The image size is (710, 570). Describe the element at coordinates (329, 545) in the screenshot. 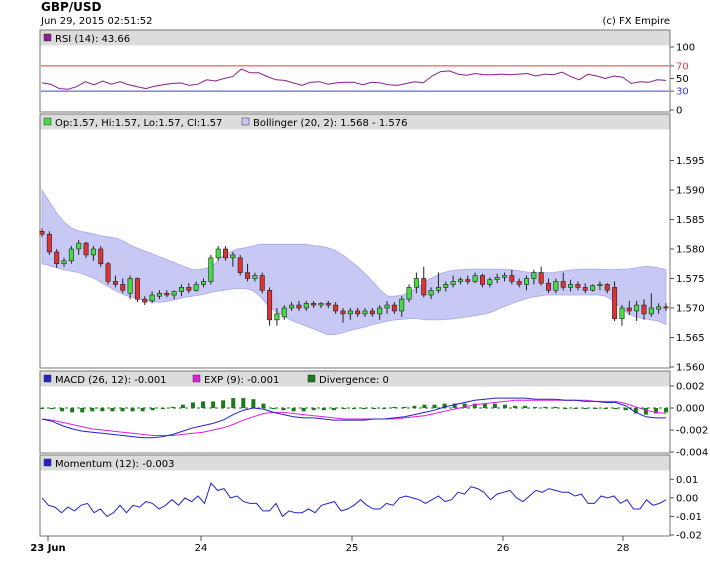

I see `x-axis: 23 Jun 24 25 26 28` at that location.